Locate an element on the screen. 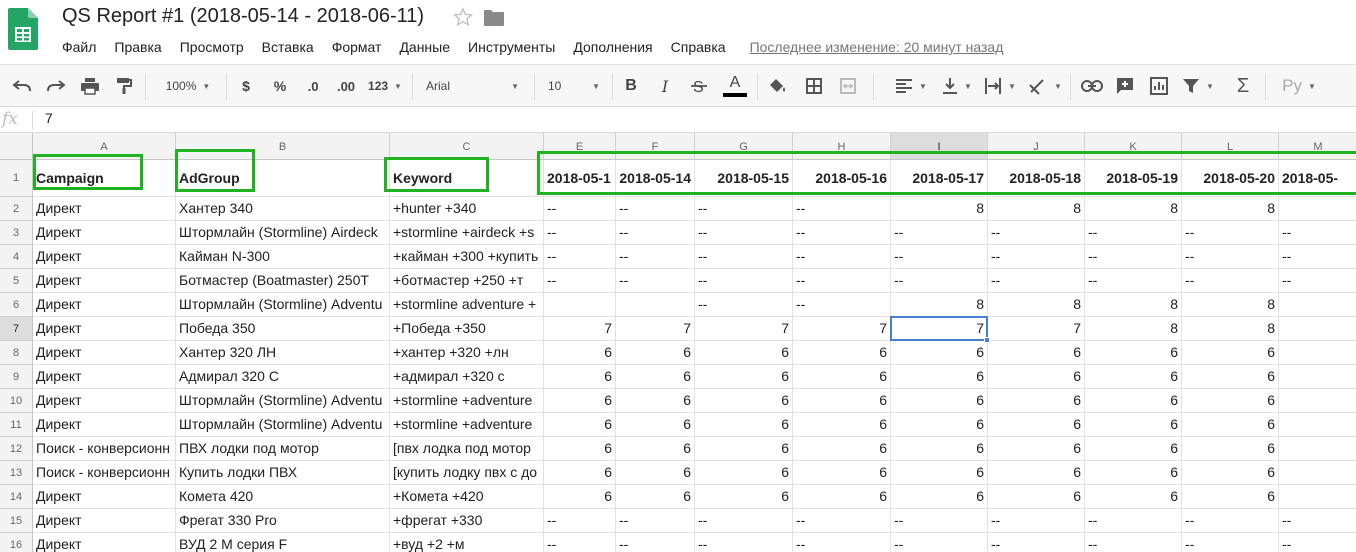  menu-insert: Вставка is located at coordinates (288, 47).